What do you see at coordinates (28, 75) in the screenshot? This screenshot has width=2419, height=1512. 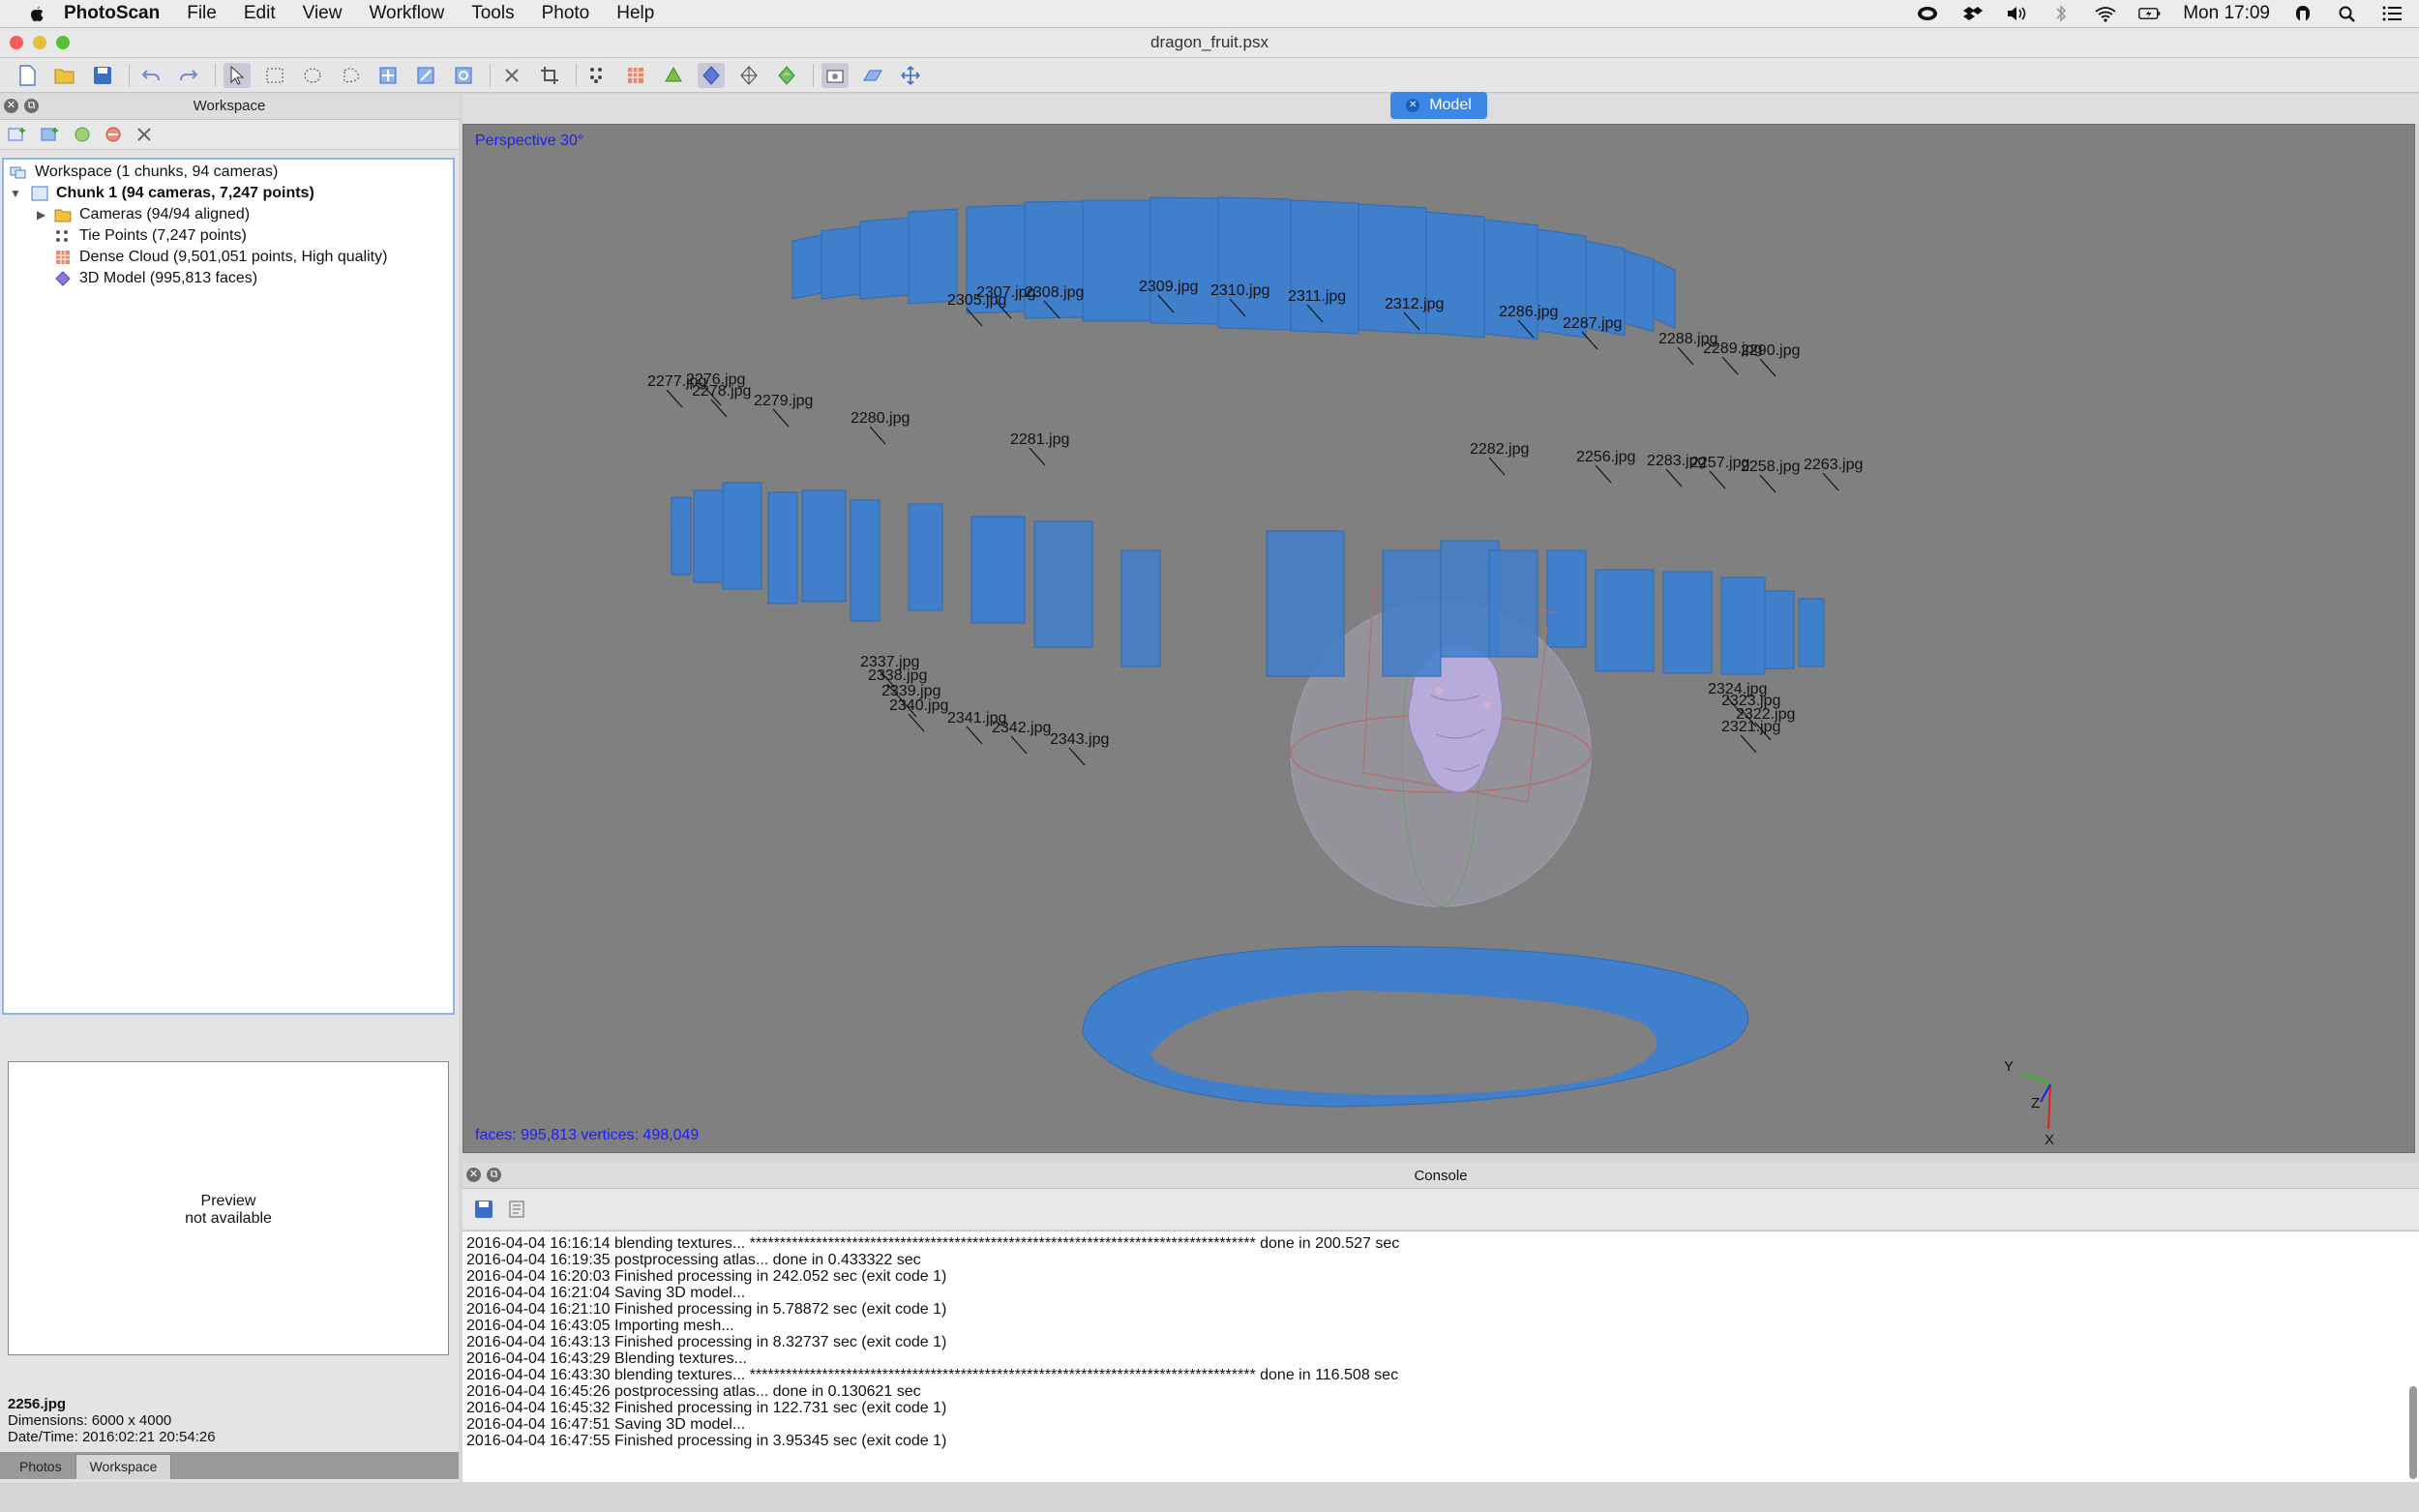 I see `new-project-button` at bounding box center [28, 75].